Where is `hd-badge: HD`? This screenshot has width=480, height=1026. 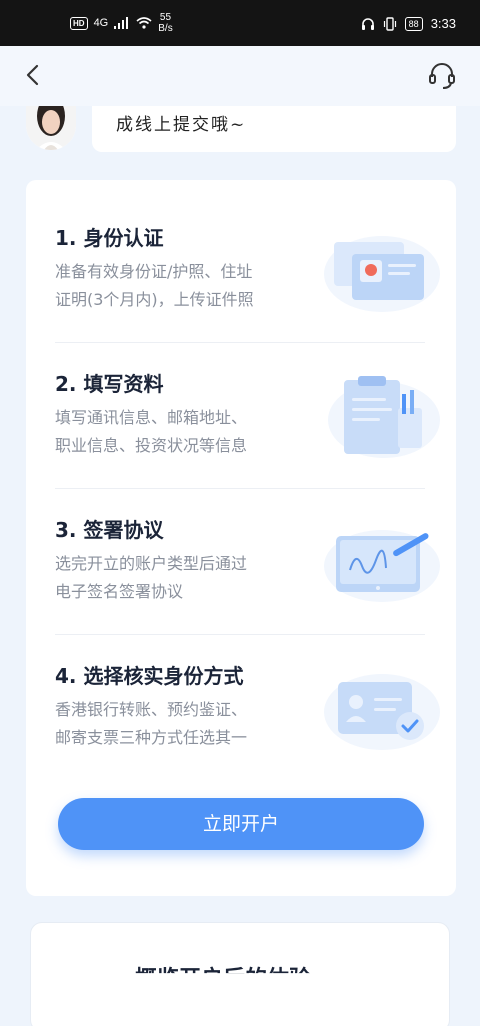
hd-badge: HD is located at coordinates (79, 23).